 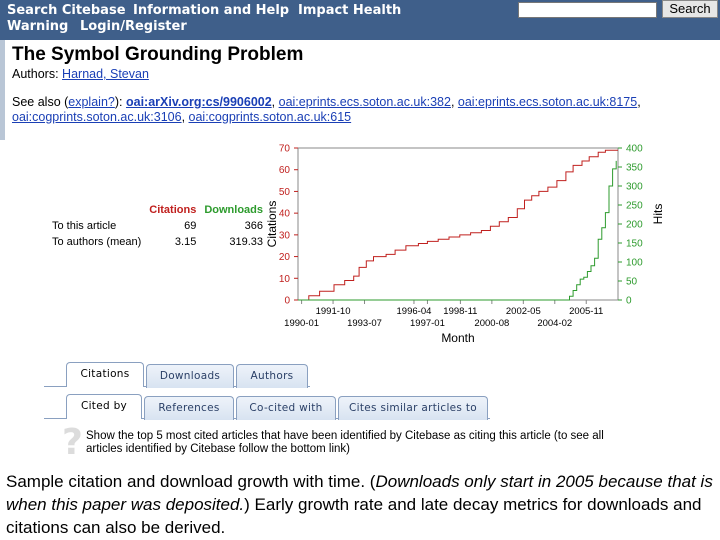 What do you see at coordinates (246, 242) in the screenshot?
I see `row-downloads: 319.33` at bounding box center [246, 242].